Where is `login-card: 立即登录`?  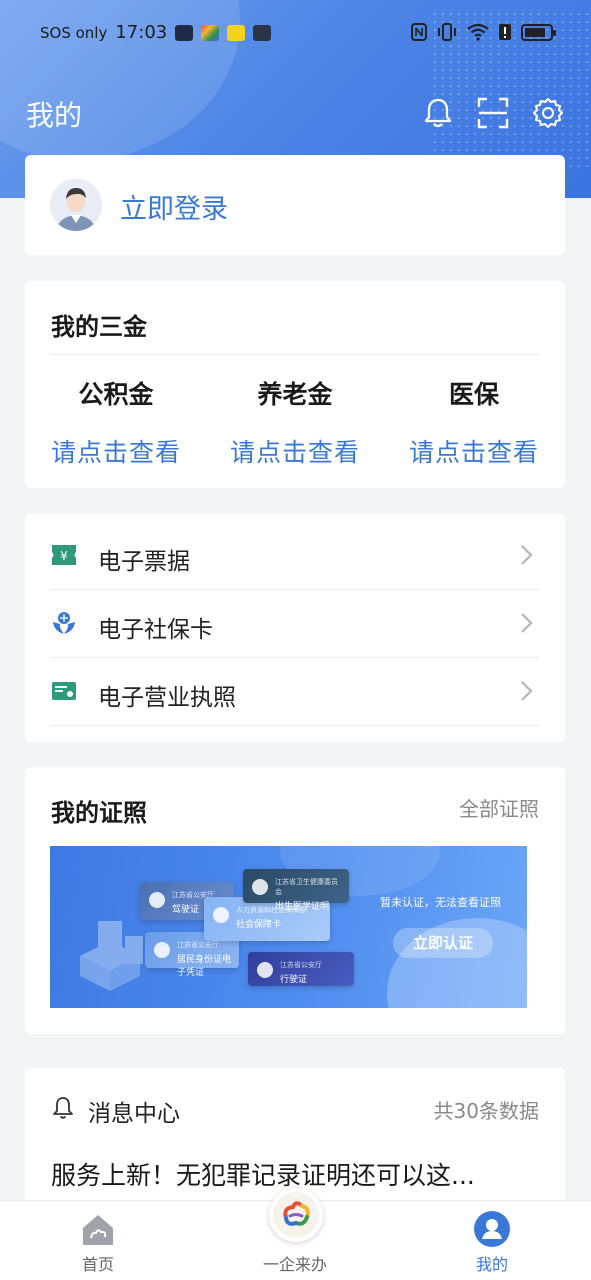 login-card: 立即登录 is located at coordinates (295, 205).